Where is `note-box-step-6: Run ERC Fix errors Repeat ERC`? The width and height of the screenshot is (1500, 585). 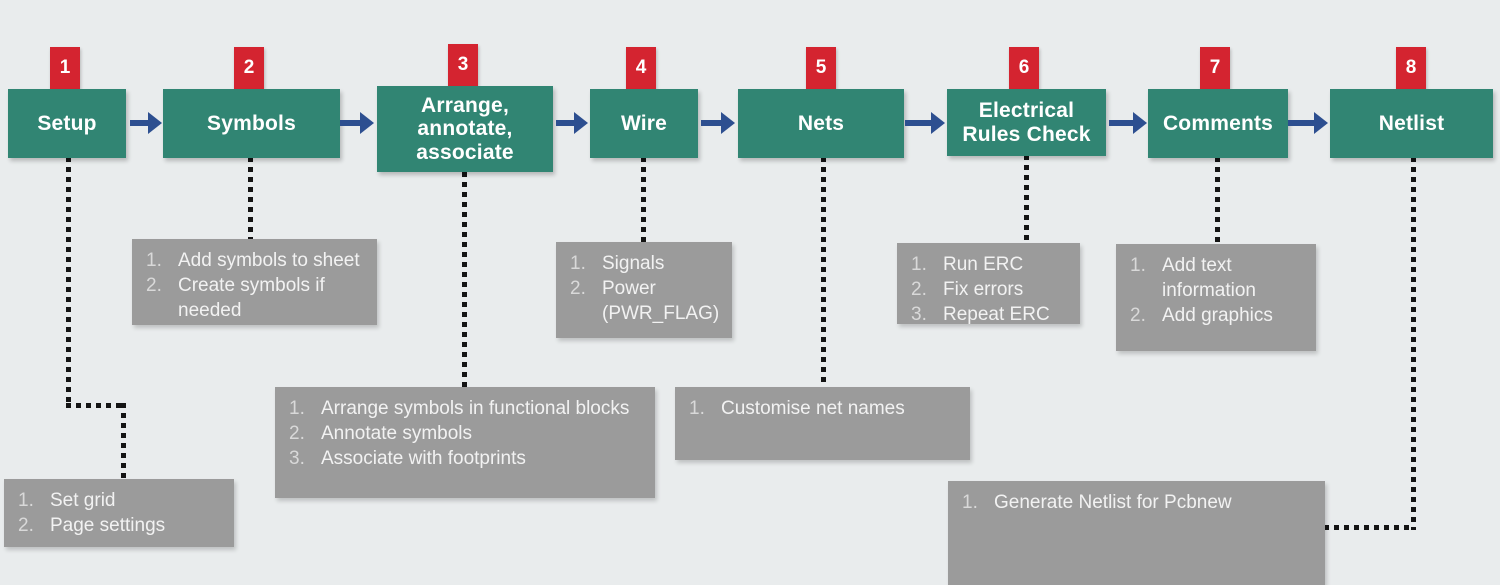
note-box-step-6: Run ERC Fix errors Repeat ERC is located at coordinates (988, 285).